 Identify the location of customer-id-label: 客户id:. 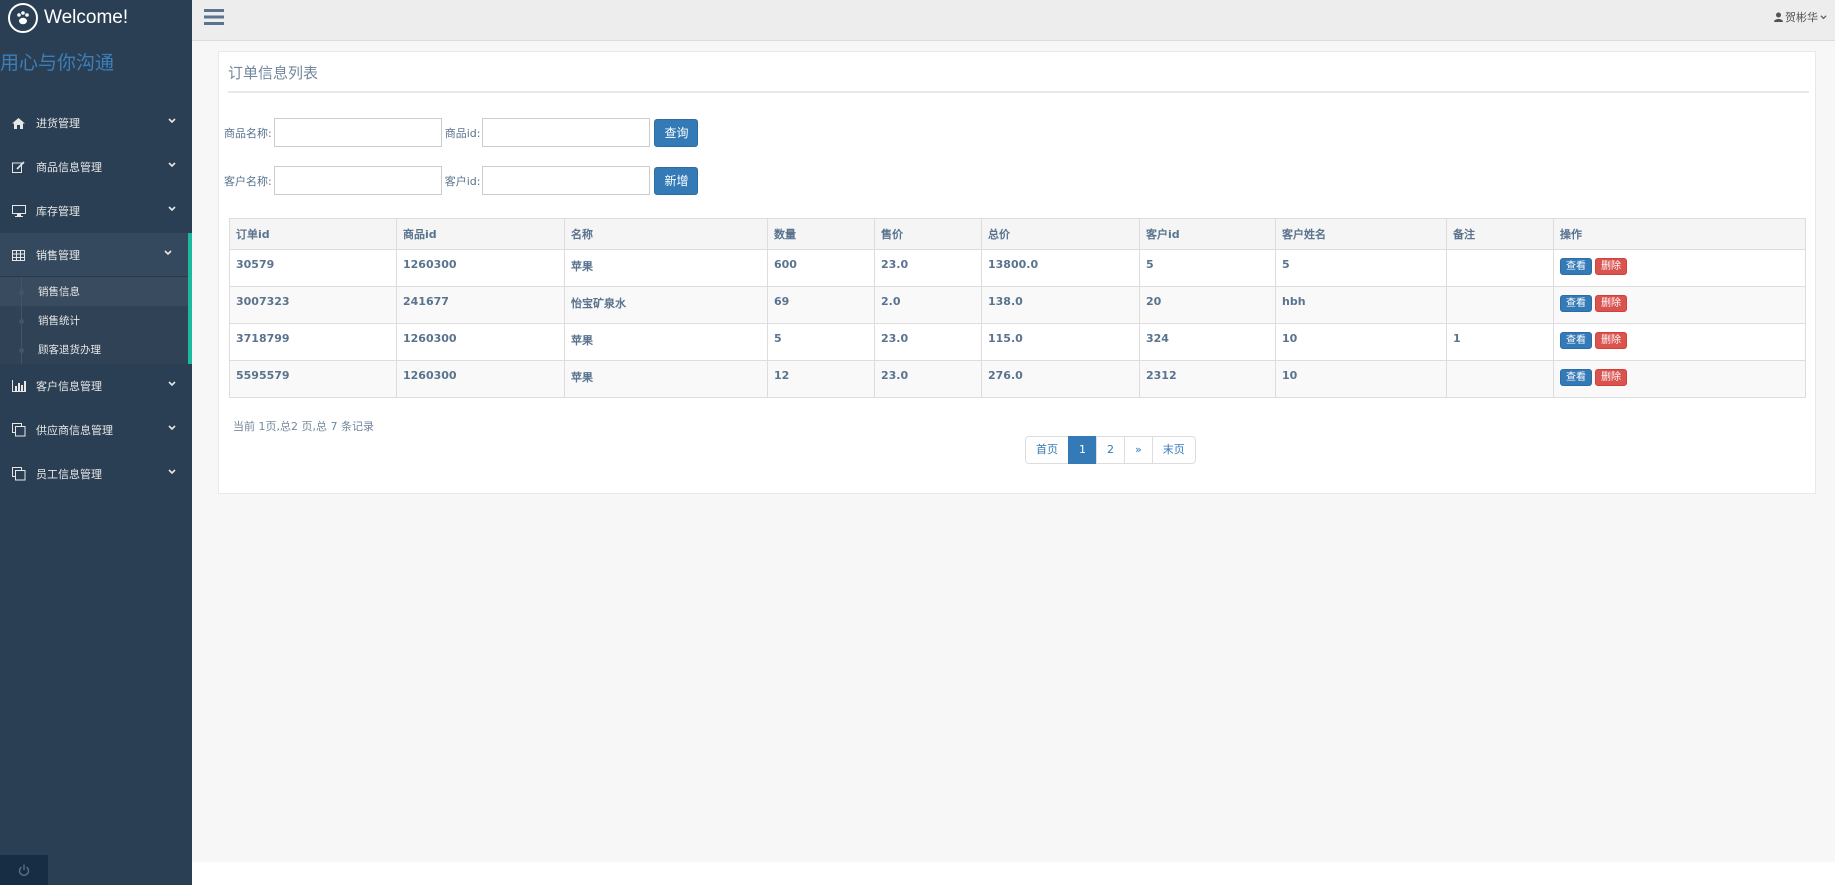
(462, 181).